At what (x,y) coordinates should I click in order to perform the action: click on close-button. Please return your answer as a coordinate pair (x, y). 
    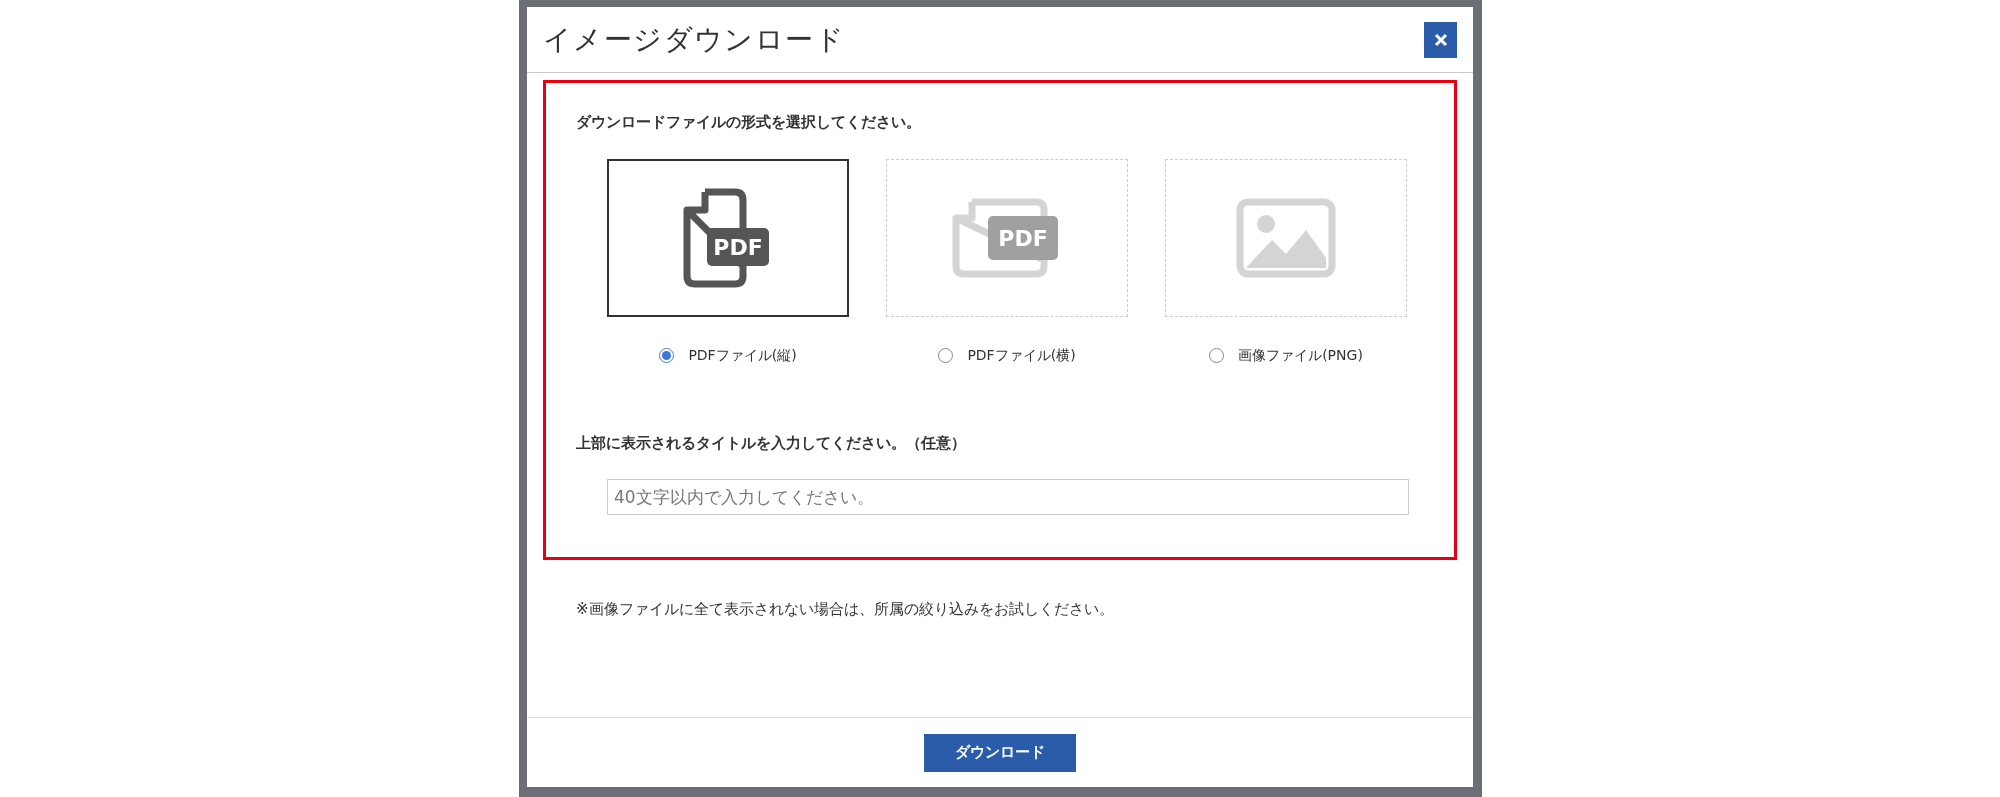
    Looking at the image, I should click on (1440, 39).